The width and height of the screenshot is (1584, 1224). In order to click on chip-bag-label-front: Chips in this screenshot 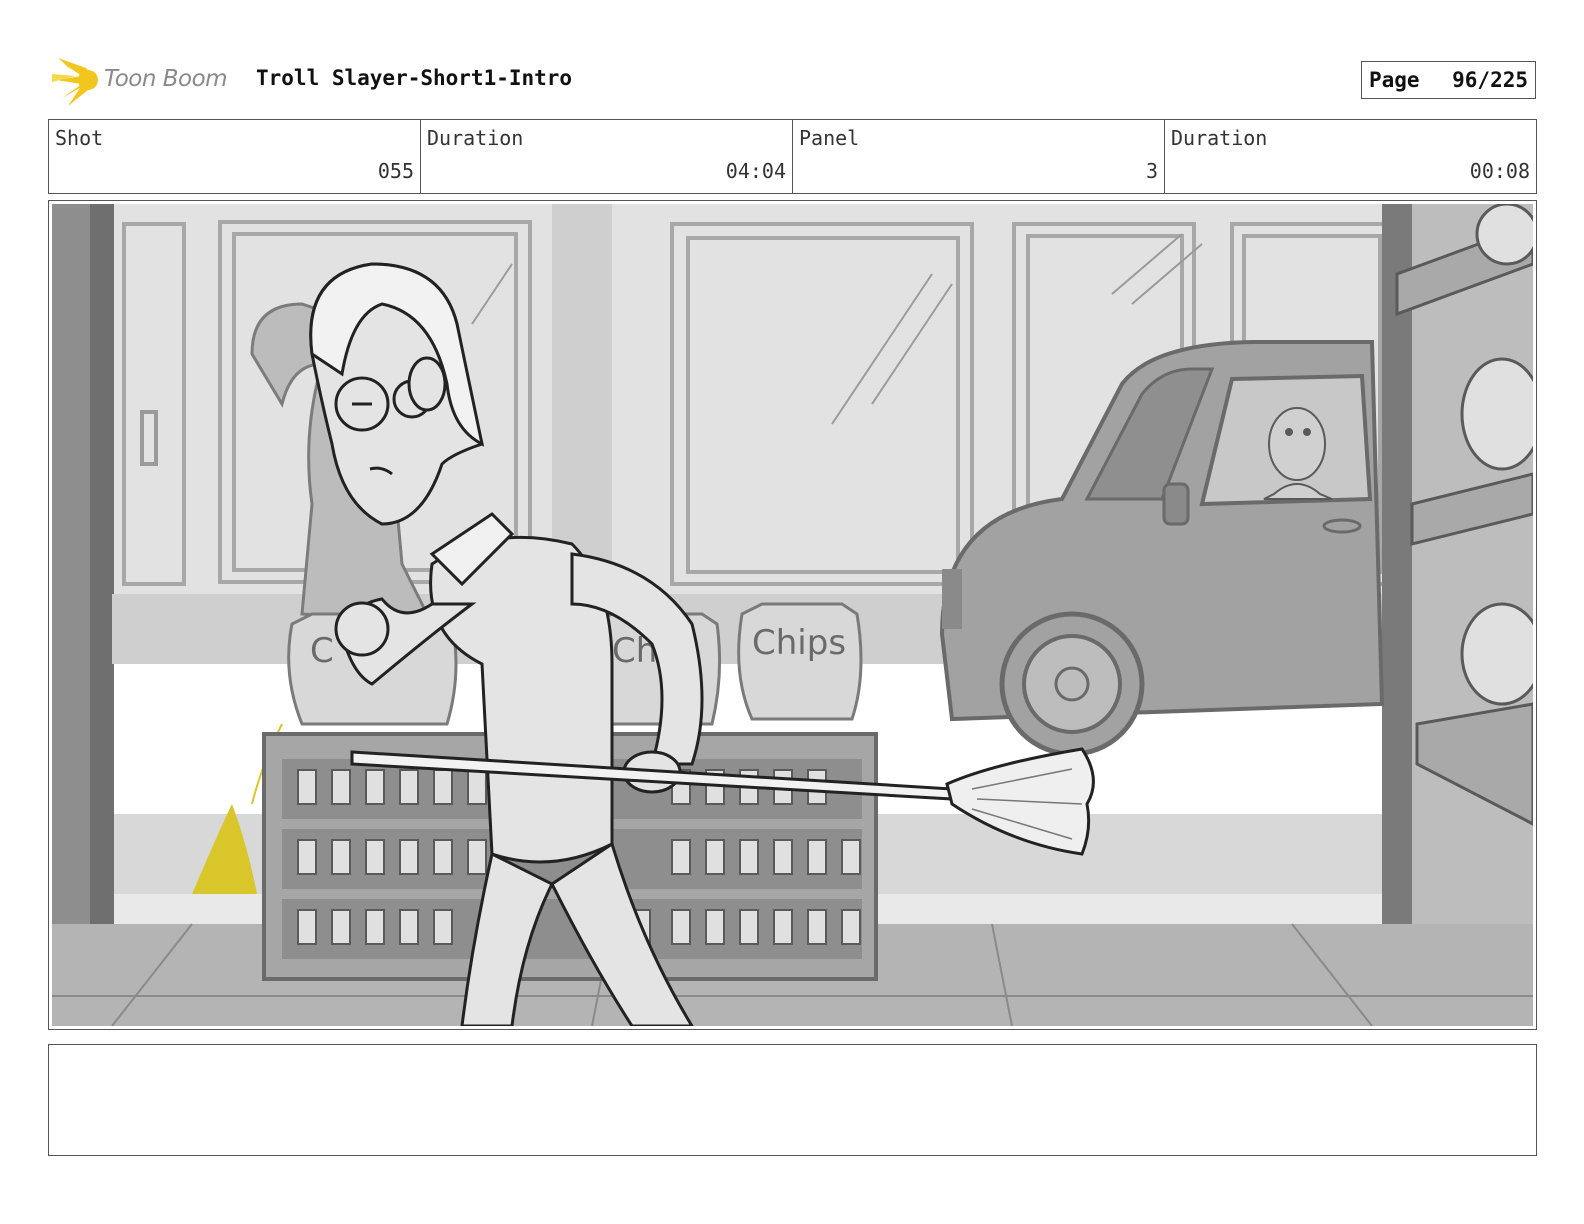, I will do `click(799, 643)`.